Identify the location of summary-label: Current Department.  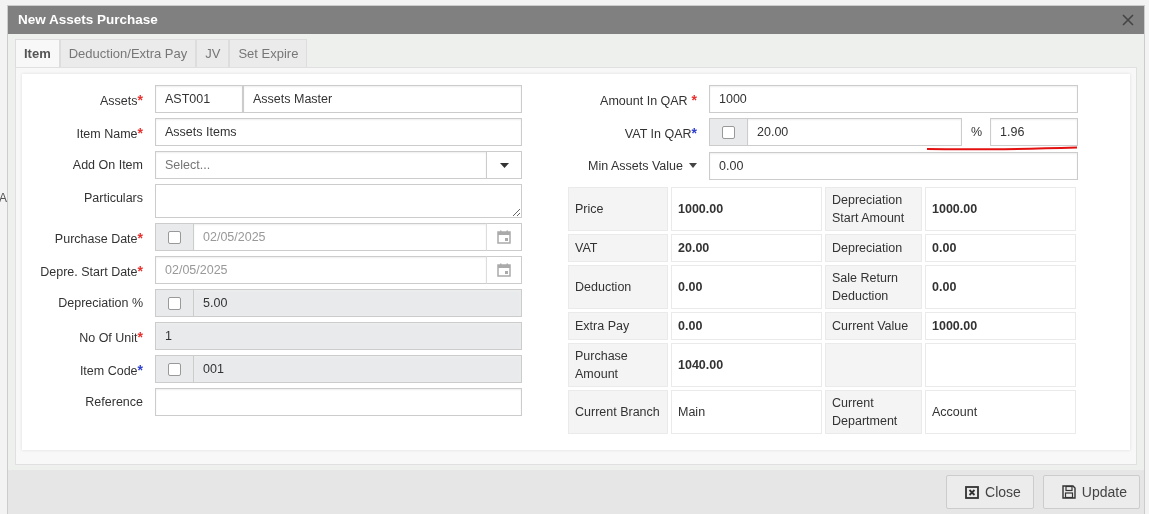
(873, 412).